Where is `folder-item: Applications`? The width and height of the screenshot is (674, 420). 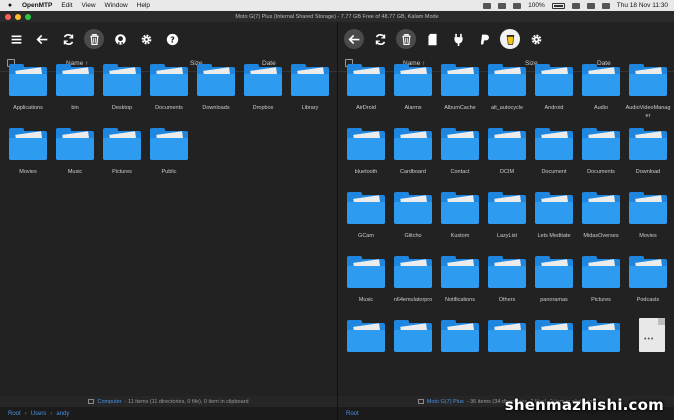 folder-item: Applications is located at coordinates (28, 88).